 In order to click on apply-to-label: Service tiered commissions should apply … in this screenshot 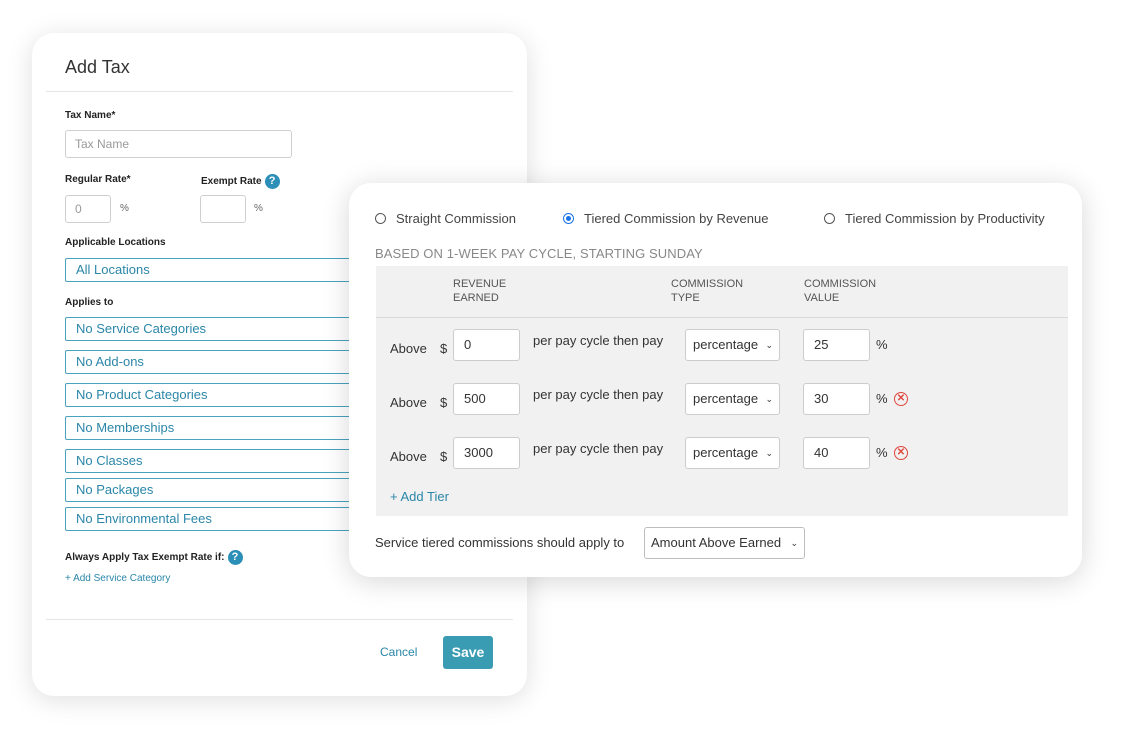, I will do `click(500, 542)`.